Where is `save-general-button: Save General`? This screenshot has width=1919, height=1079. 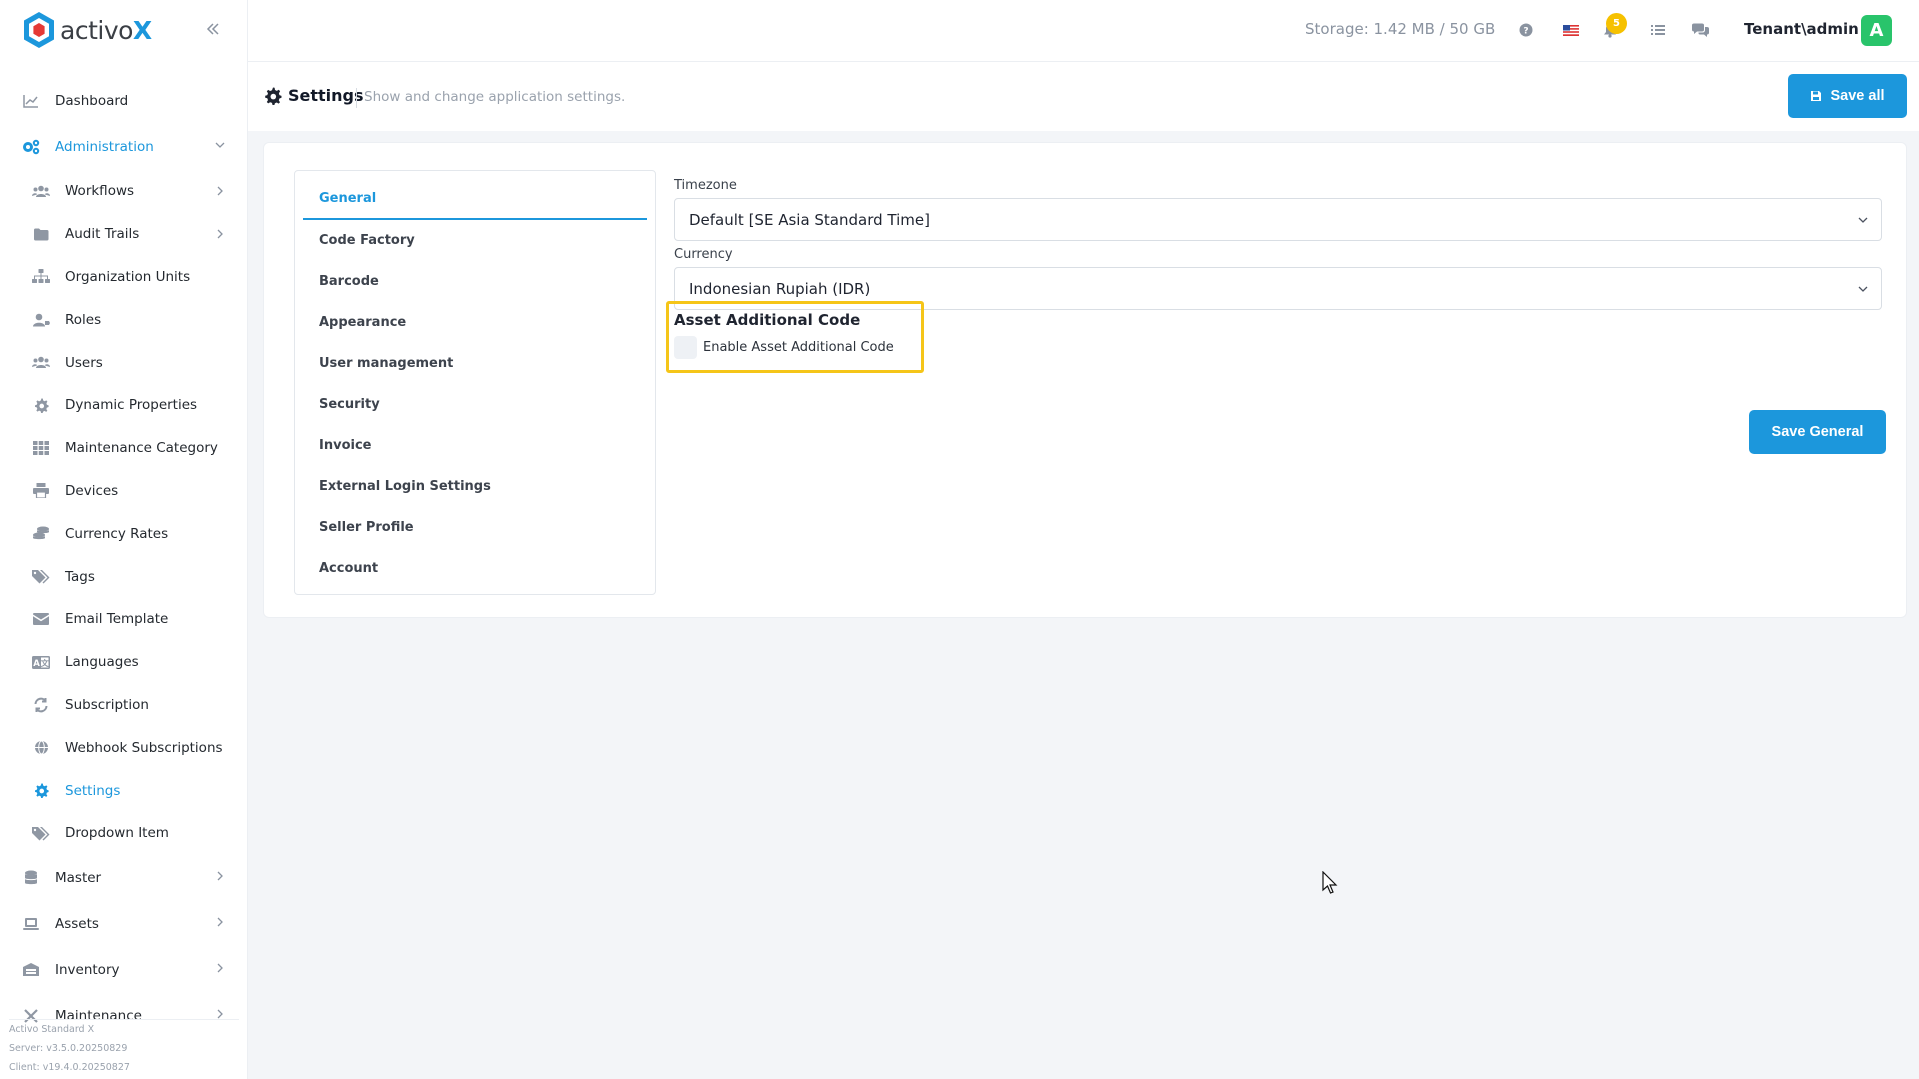 save-general-button: Save General is located at coordinates (1817, 432).